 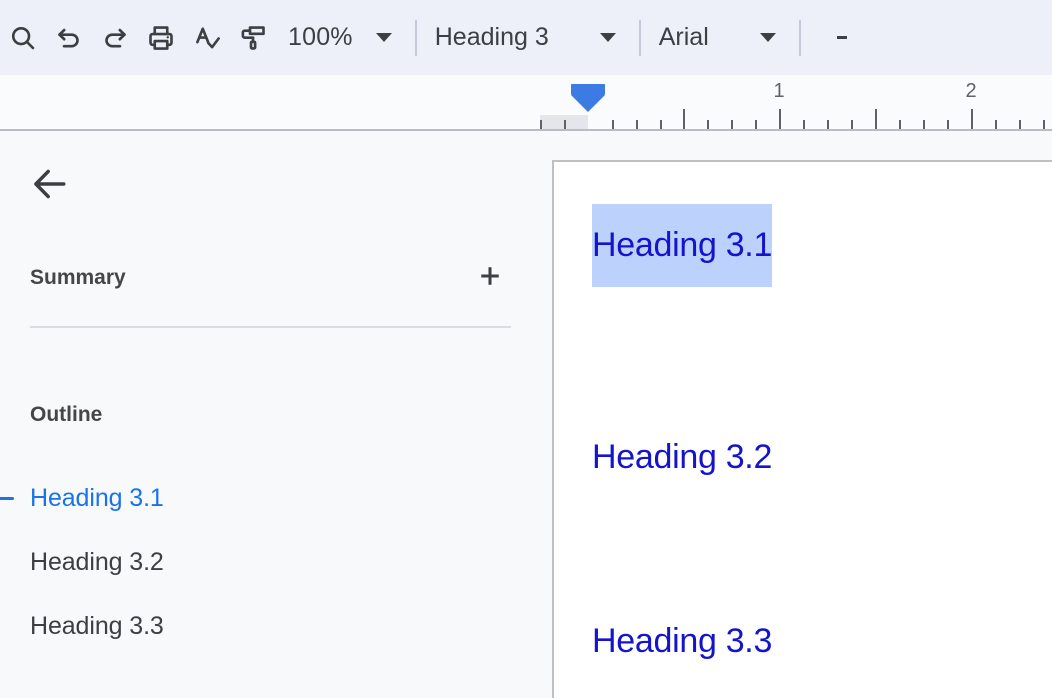 I want to click on document-heading-text: Heading 3.3, so click(x=682, y=641).